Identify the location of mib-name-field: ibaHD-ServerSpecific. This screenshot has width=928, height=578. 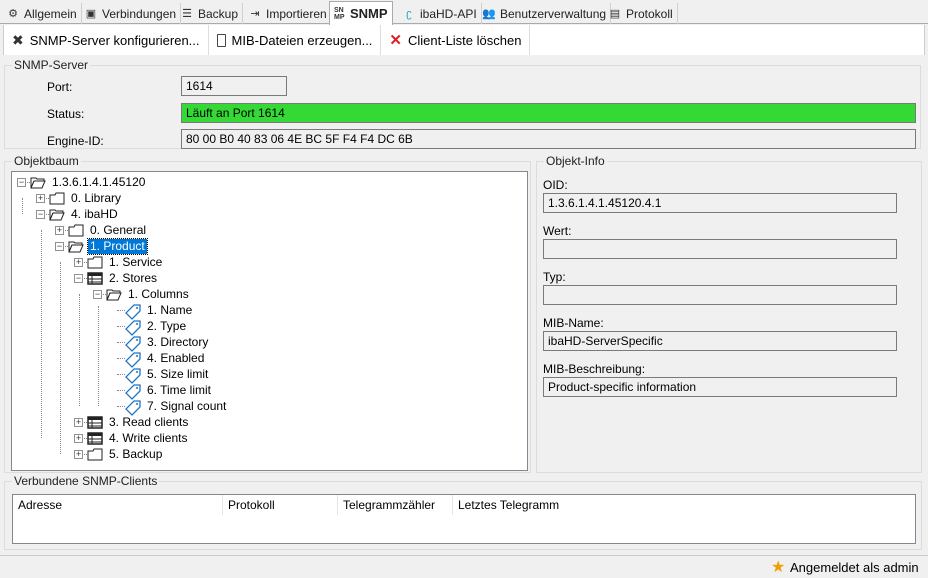
(720, 341).